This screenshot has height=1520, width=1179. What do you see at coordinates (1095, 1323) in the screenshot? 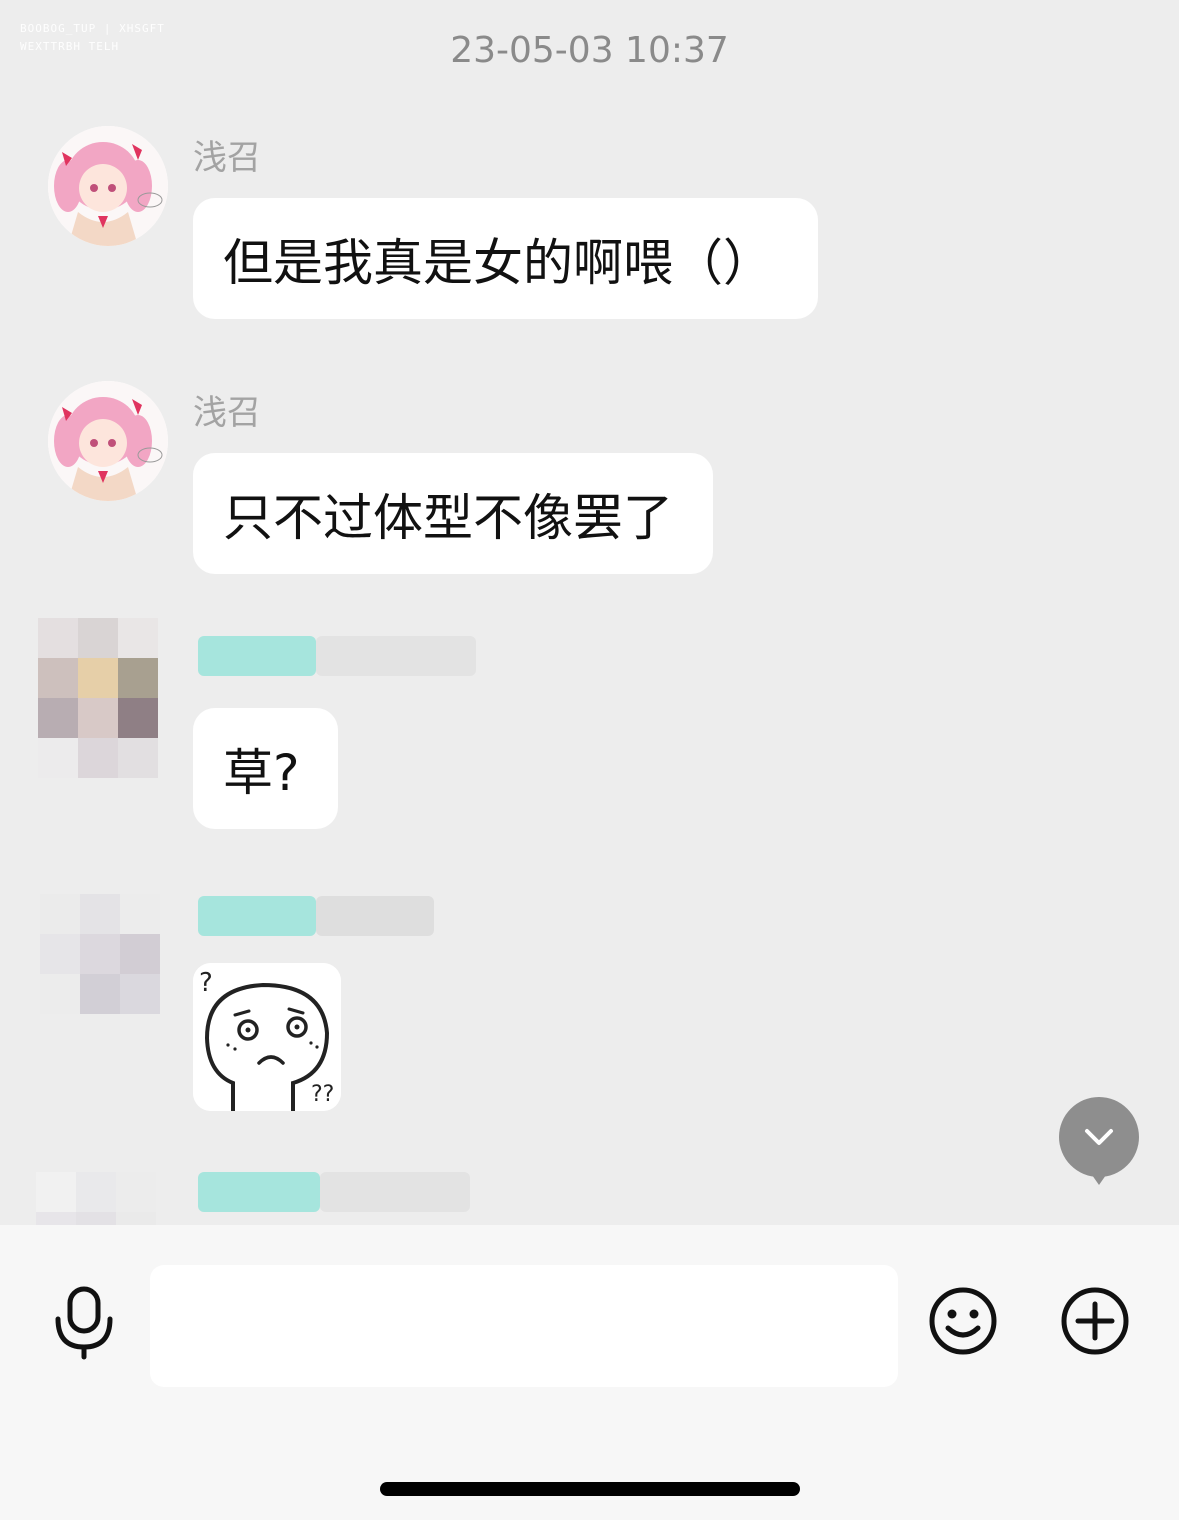
I see `plus-circle-icon` at bounding box center [1095, 1323].